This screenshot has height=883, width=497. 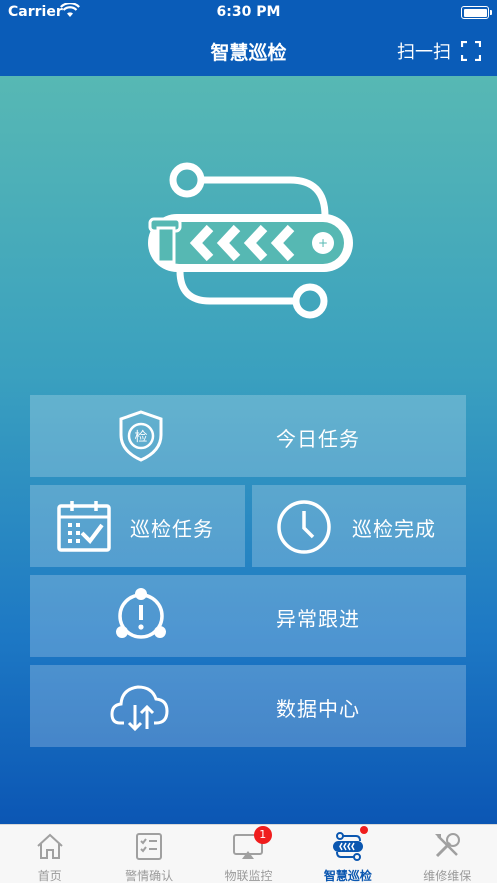 I want to click on cloud-sync-icon, so click(x=139, y=708).